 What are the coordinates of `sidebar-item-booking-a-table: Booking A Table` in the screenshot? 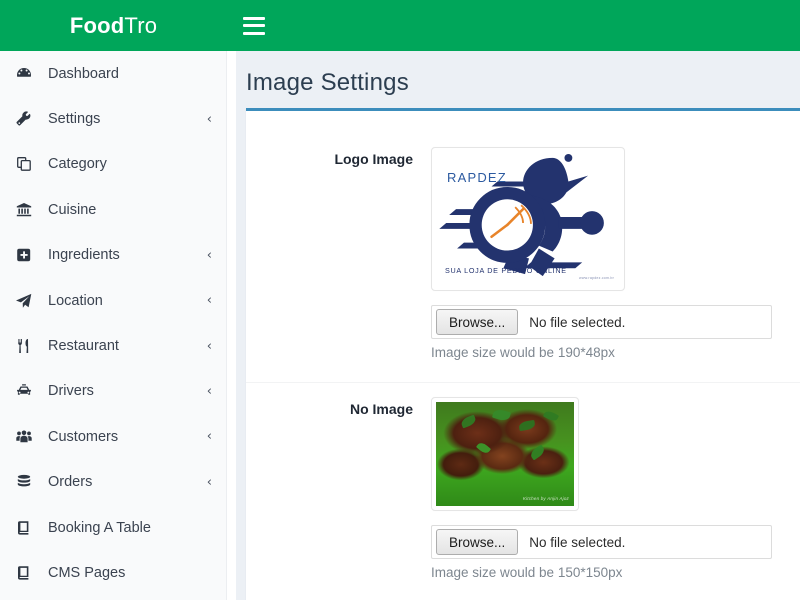 It's located at (113, 527).